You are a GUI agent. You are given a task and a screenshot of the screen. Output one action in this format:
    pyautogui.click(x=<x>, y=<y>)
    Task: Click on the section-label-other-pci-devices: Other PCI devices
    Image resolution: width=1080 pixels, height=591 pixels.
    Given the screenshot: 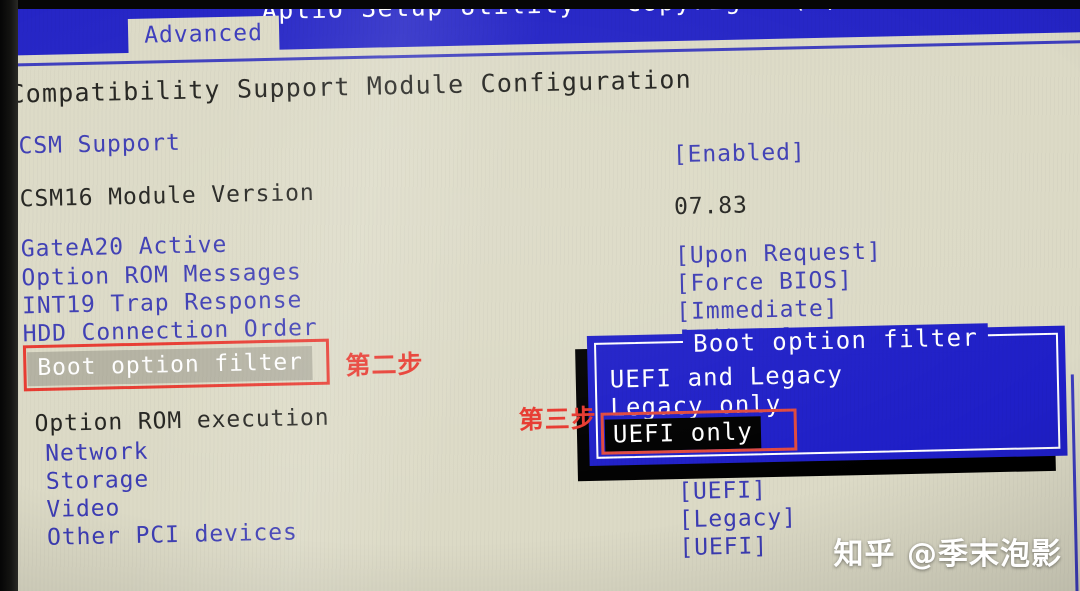 What is the action you would take?
    pyautogui.click(x=172, y=534)
    